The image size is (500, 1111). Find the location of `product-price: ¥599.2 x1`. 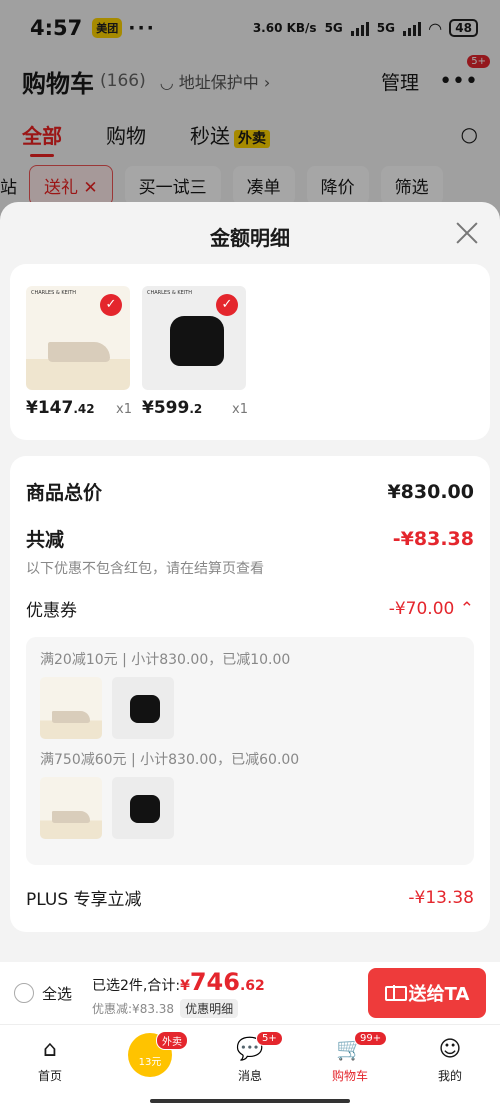

product-price: ¥599.2 x1 is located at coordinates (195, 408).